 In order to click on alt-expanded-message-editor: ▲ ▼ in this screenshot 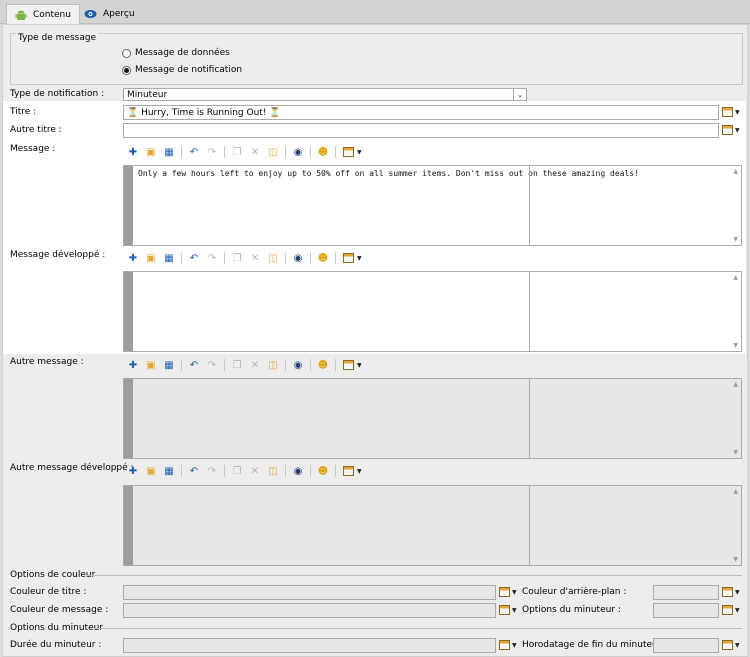, I will do `click(432, 525)`.